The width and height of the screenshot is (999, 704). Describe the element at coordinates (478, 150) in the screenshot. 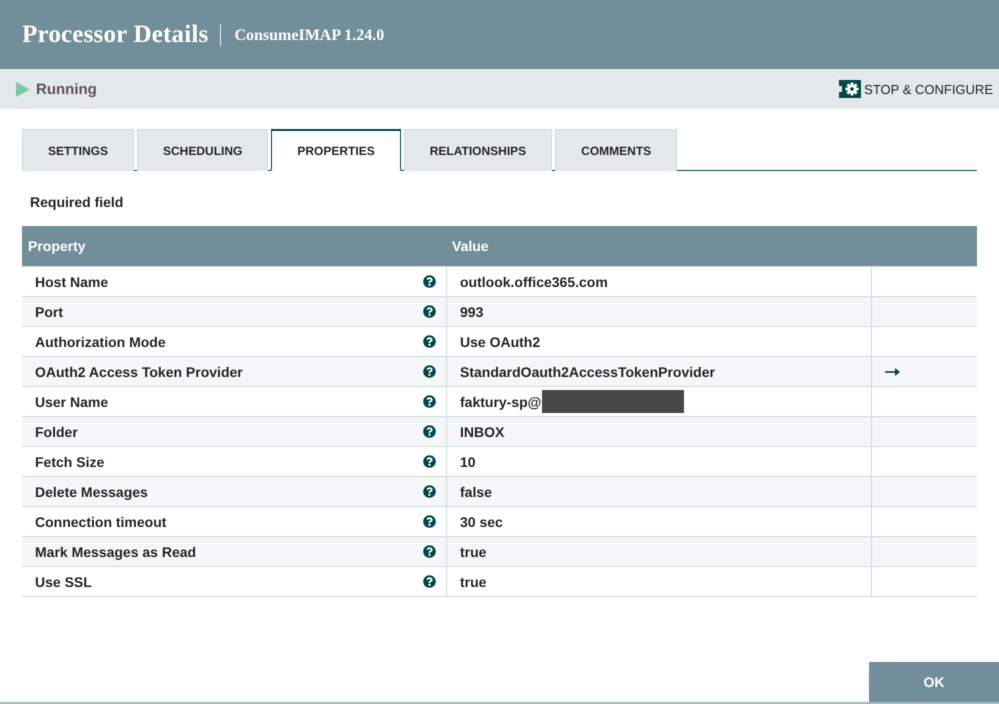

I see `tab: RELATIONSHIPS` at that location.